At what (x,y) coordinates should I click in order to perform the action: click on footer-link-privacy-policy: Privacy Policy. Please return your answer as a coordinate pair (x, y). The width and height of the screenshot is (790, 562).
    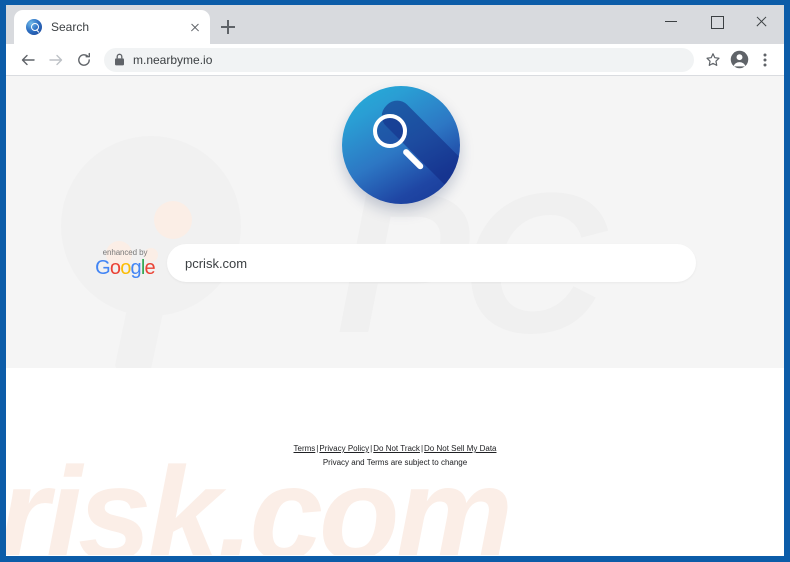
    Looking at the image, I should click on (344, 448).